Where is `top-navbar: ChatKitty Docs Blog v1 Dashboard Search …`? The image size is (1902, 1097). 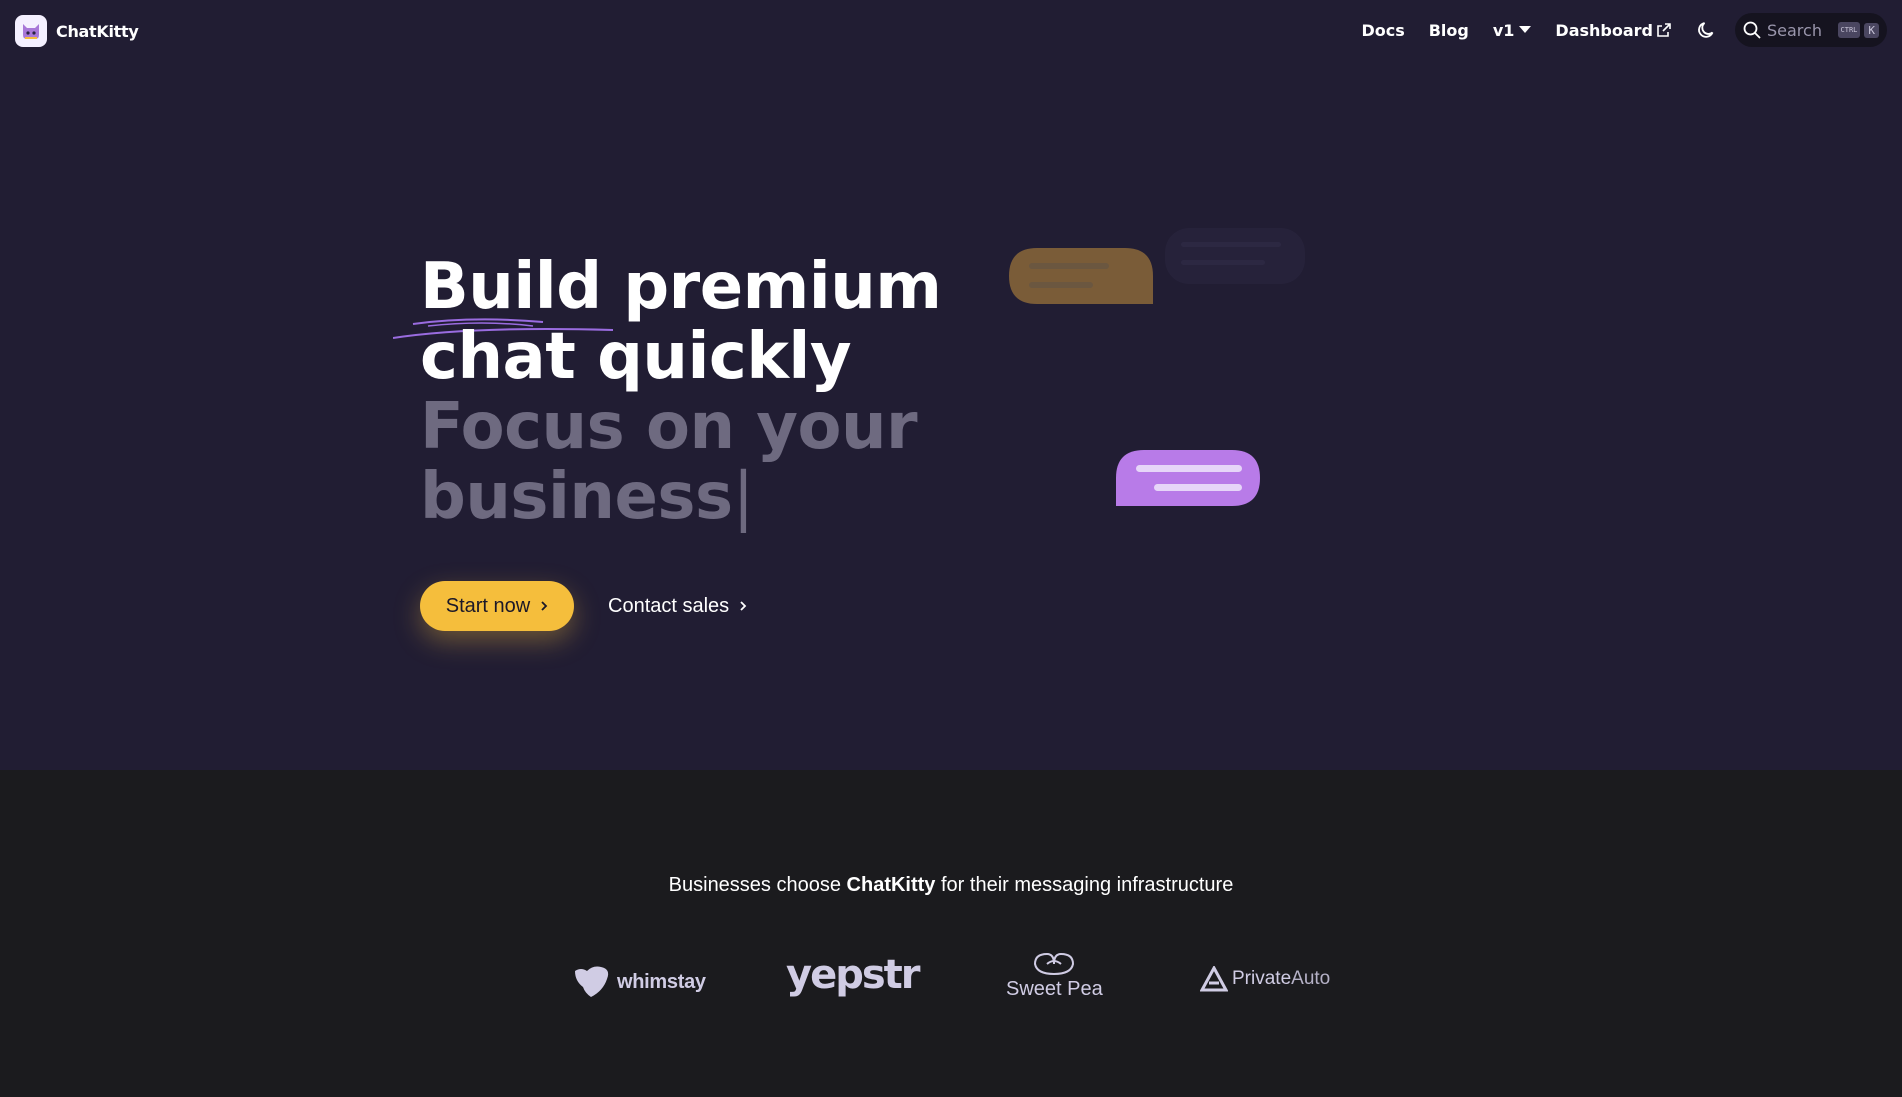 top-navbar: ChatKitty Docs Blog v1 Dashboard Search … is located at coordinates (951, 30).